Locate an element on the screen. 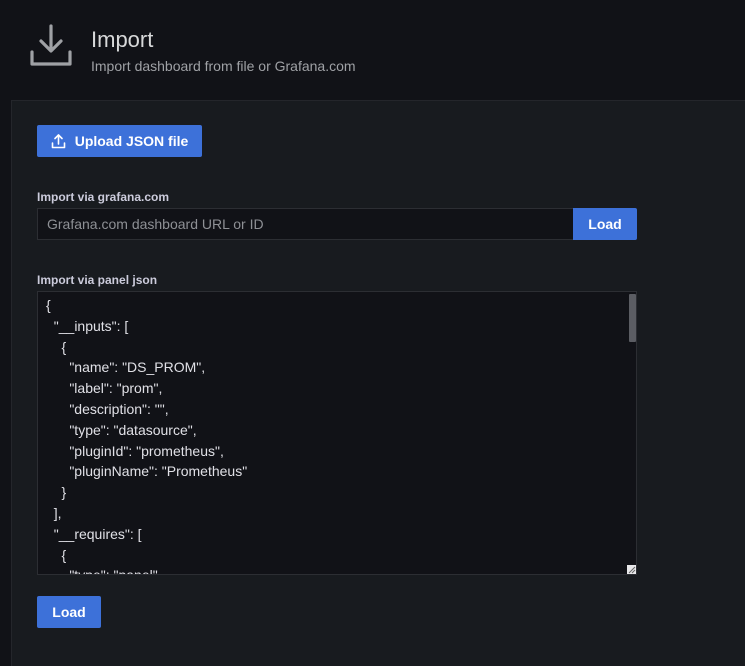 The height and width of the screenshot is (666, 745). upload-json-label: Upload JSON file is located at coordinates (131, 141).